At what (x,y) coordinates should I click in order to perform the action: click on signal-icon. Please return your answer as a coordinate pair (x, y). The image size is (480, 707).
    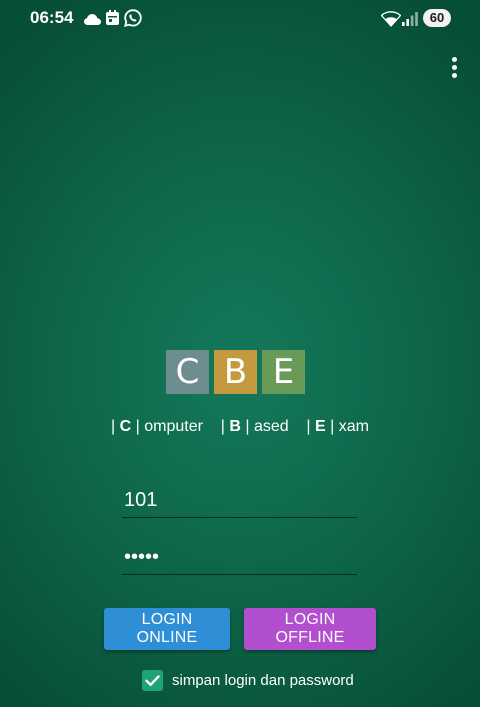
    Looking at the image, I should click on (410, 21).